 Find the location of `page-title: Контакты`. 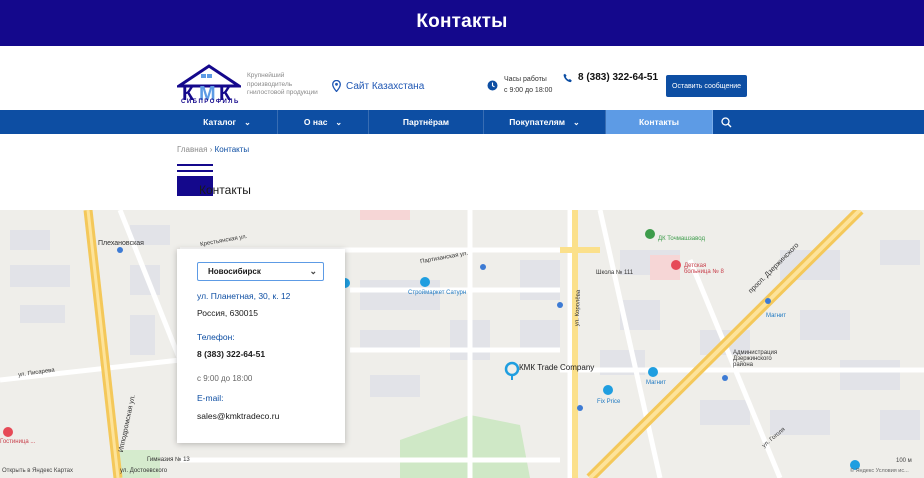

page-title: Контакты is located at coordinates (462, 21).